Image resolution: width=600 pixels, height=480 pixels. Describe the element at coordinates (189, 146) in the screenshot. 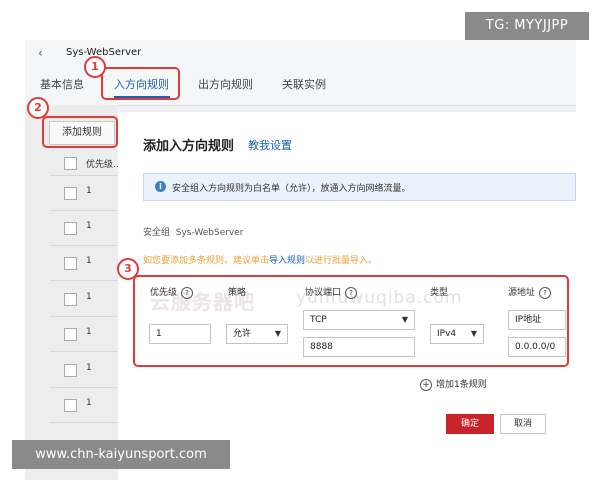

I see `dialog-title: 添加入方向规则` at that location.